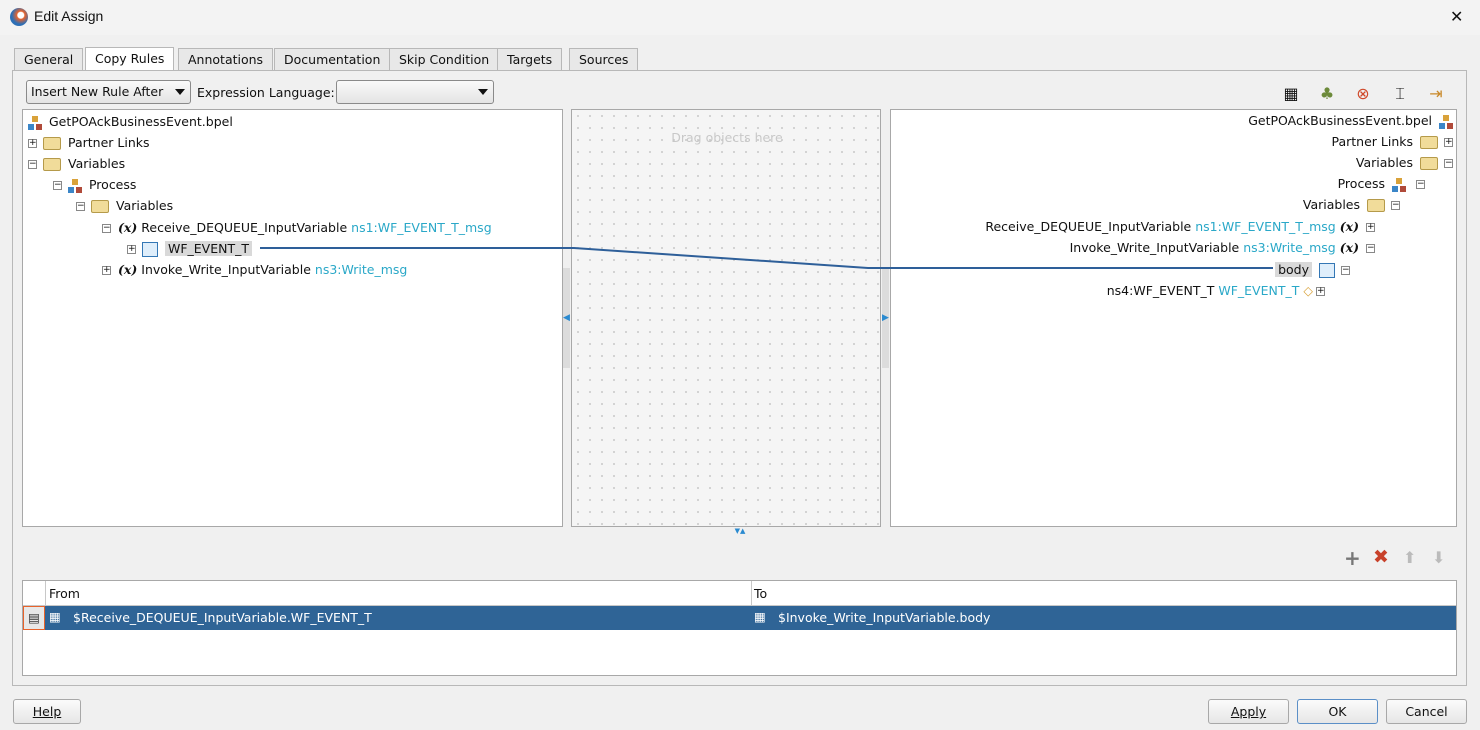 The image size is (1480, 730). Describe the element at coordinates (739, 593) in the screenshot. I see `table-header: From To` at that location.